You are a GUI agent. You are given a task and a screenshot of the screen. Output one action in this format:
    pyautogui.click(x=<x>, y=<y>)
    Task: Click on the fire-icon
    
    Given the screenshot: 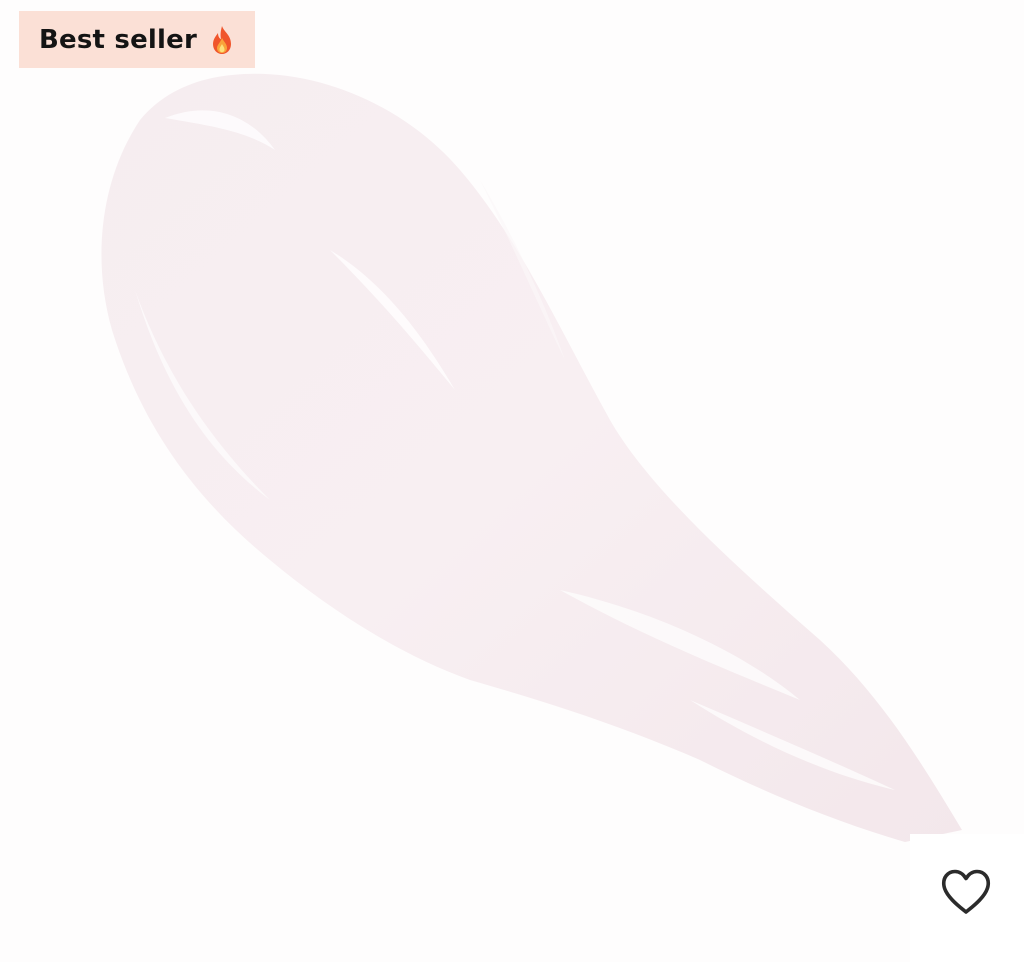 What is the action you would take?
    pyautogui.click(x=222, y=40)
    